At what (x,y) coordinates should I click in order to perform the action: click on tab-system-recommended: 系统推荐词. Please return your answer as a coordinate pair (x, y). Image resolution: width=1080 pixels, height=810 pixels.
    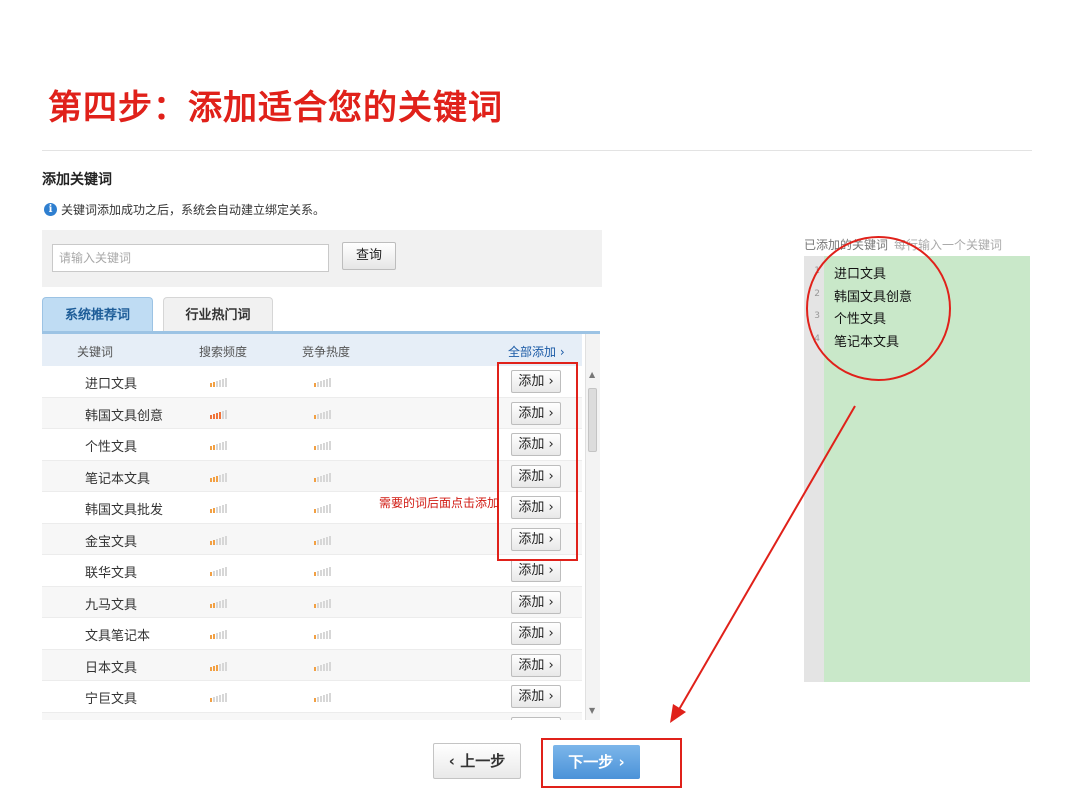
    Looking at the image, I should click on (97, 315).